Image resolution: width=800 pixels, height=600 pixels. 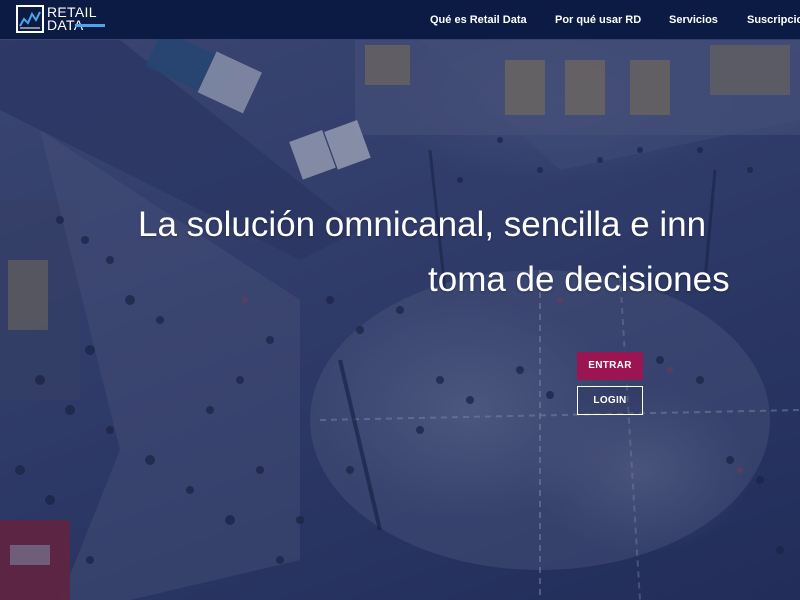 I want to click on nav-link-por-que: Por qué usar RD, so click(x=598, y=20).